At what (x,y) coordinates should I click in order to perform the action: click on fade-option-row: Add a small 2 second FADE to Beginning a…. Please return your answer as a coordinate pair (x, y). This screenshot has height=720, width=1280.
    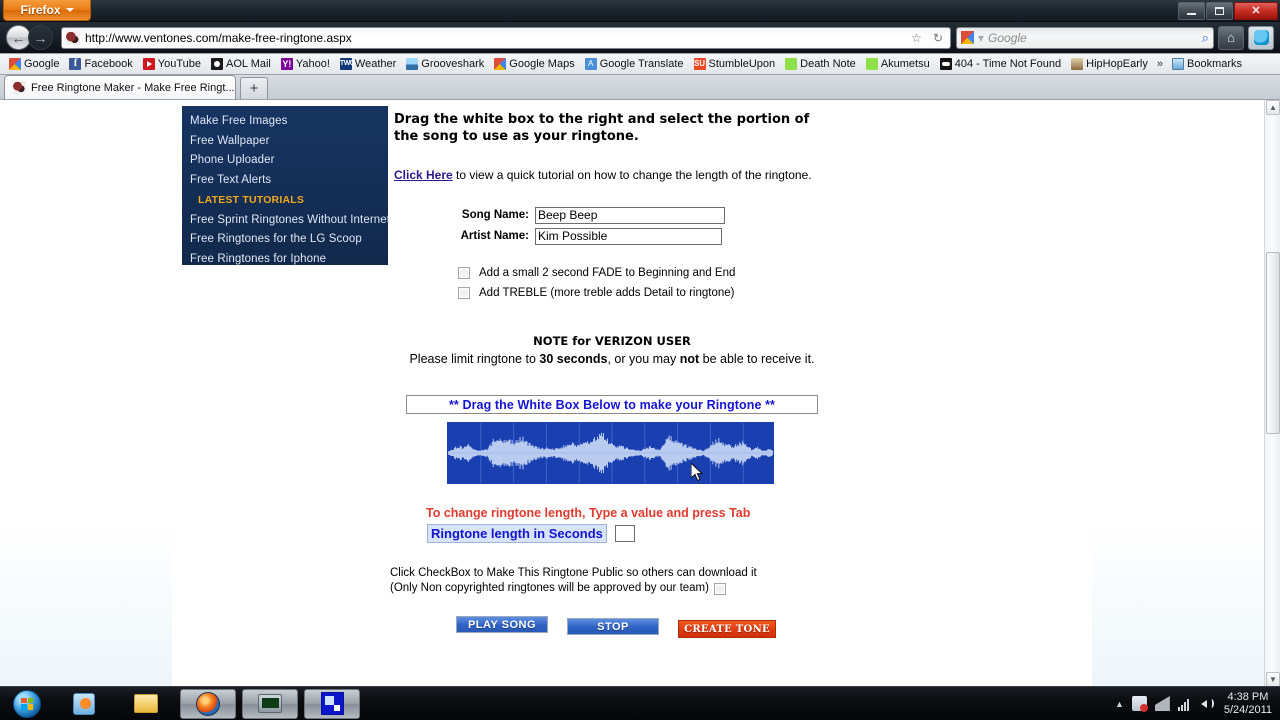
    Looking at the image, I should click on (771, 273).